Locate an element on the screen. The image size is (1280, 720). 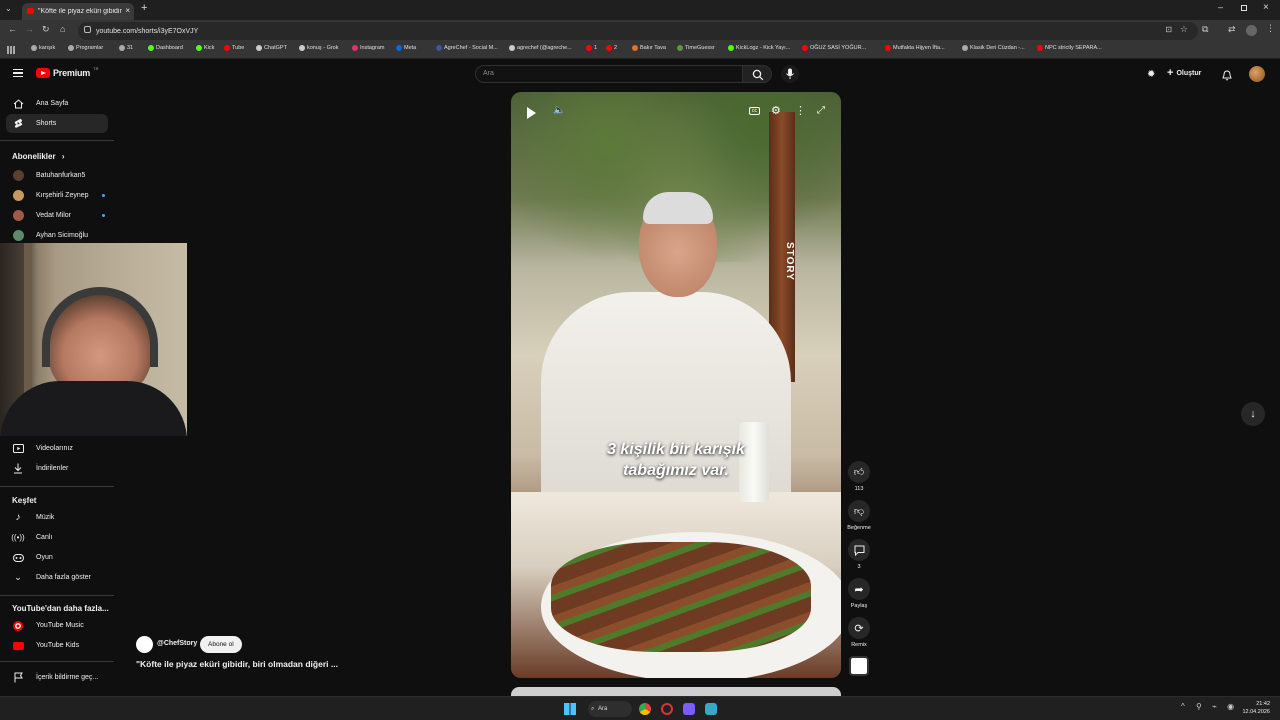
home-icon: ⌂ is located at coordinates (62, 29).